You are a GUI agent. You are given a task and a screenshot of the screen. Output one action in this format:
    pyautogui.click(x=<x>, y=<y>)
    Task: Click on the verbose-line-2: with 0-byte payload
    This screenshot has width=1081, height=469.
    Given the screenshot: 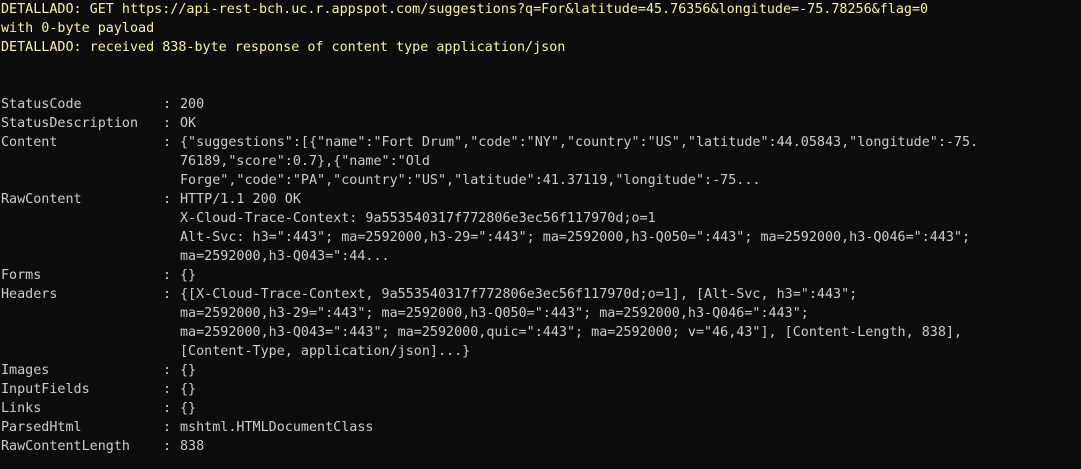 What is the action you would take?
    pyautogui.click(x=78, y=28)
    